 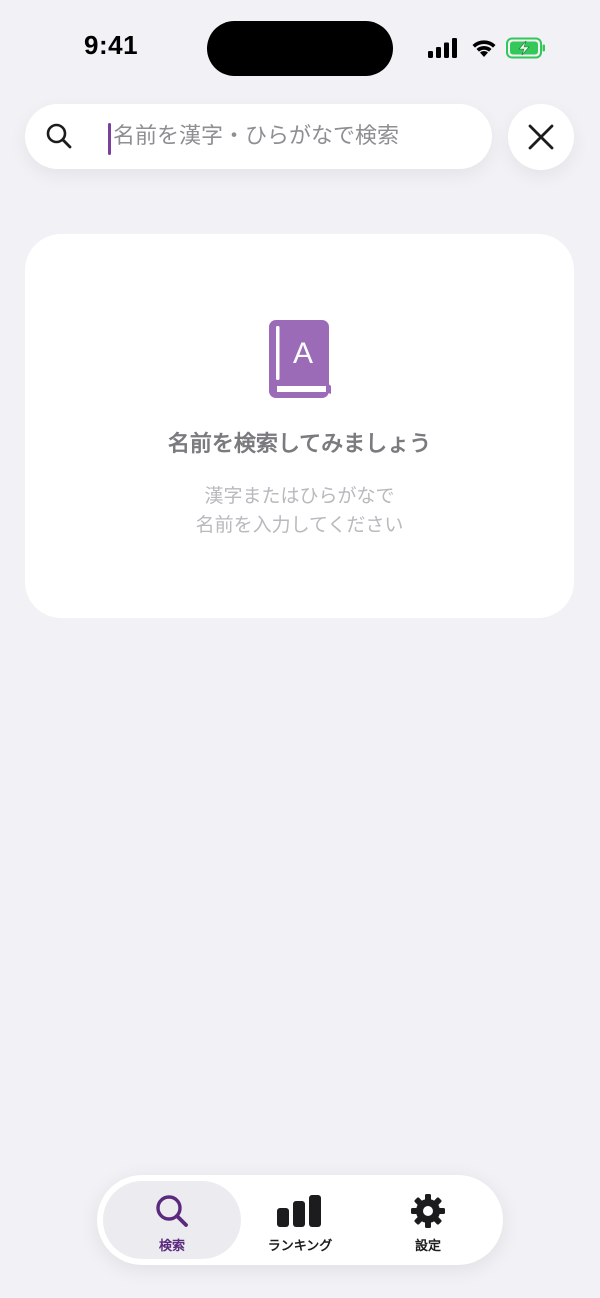 What do you see at coordinates (171, 1246) in the screenshot?
I see `tab-search-label: 検索` at bounding box center [171, 1246].